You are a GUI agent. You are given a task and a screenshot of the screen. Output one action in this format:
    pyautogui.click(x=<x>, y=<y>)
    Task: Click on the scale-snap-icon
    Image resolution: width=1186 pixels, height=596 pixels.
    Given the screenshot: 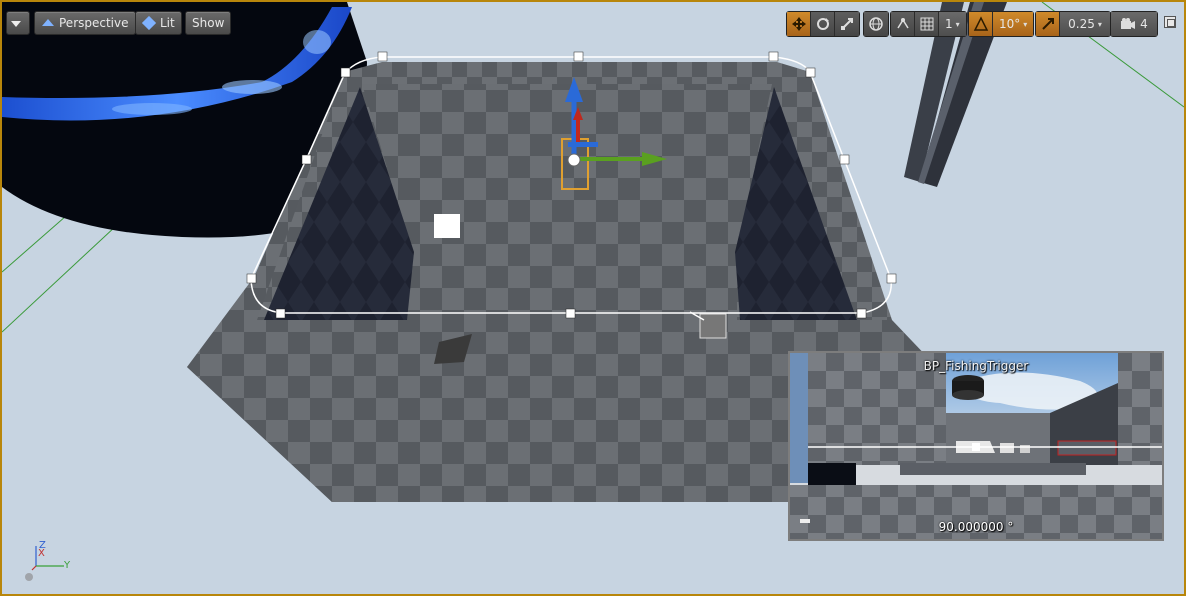 What is the action you would take?
    pyautogui.click(x=1047, y=24)
    